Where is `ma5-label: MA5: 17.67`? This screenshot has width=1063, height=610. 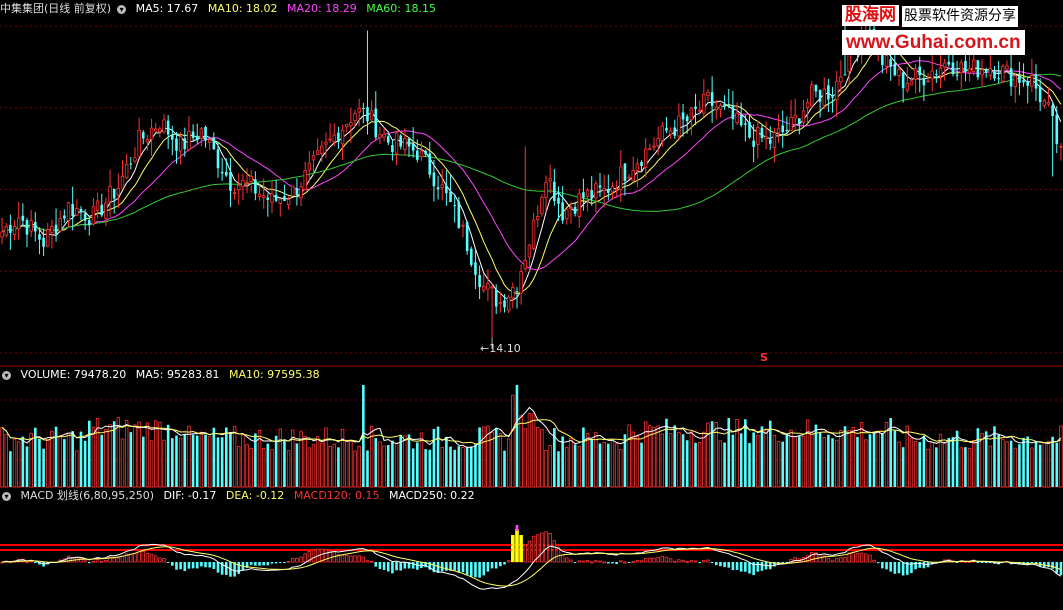
ma5-label: MA5: 17.67 is located at coordinates (167, 8).